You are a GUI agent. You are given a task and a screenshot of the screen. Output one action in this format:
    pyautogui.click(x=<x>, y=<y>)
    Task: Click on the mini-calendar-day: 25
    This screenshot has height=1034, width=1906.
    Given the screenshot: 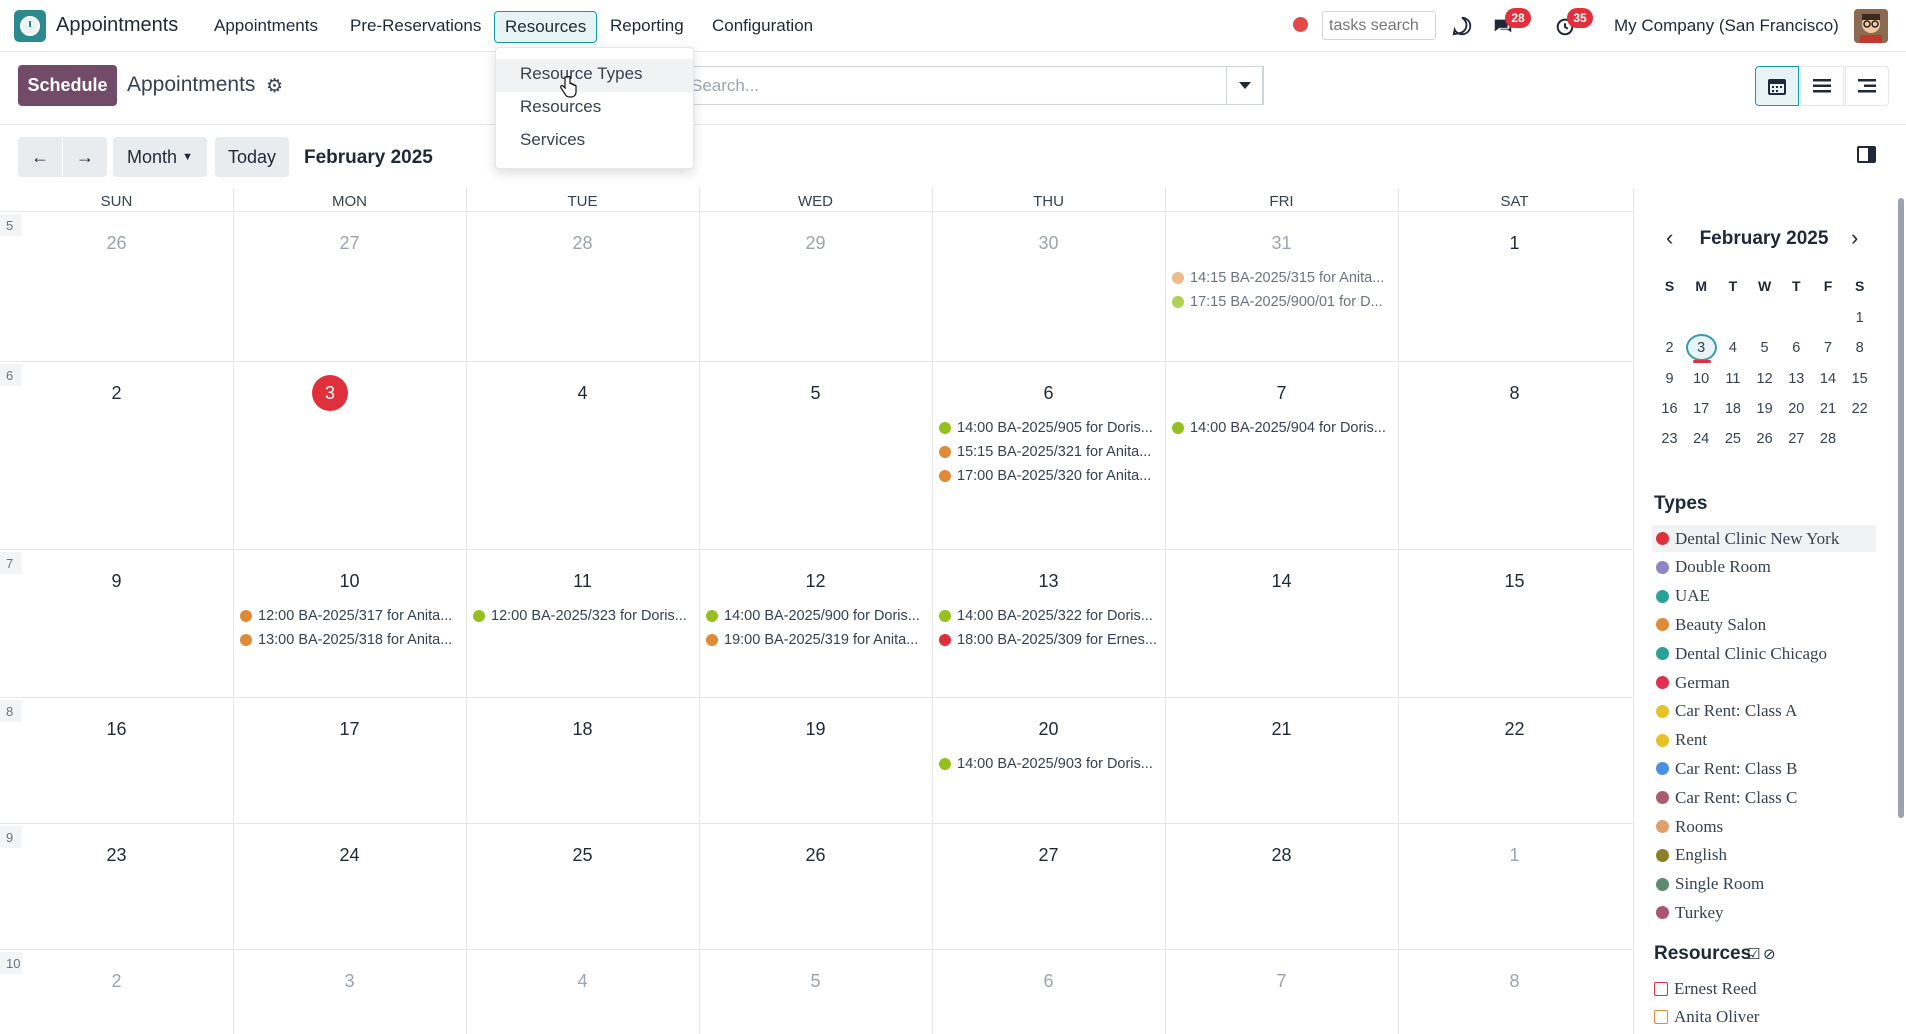 What is the action you would take?
    pyautogui.click(x=1732, y=439)
    